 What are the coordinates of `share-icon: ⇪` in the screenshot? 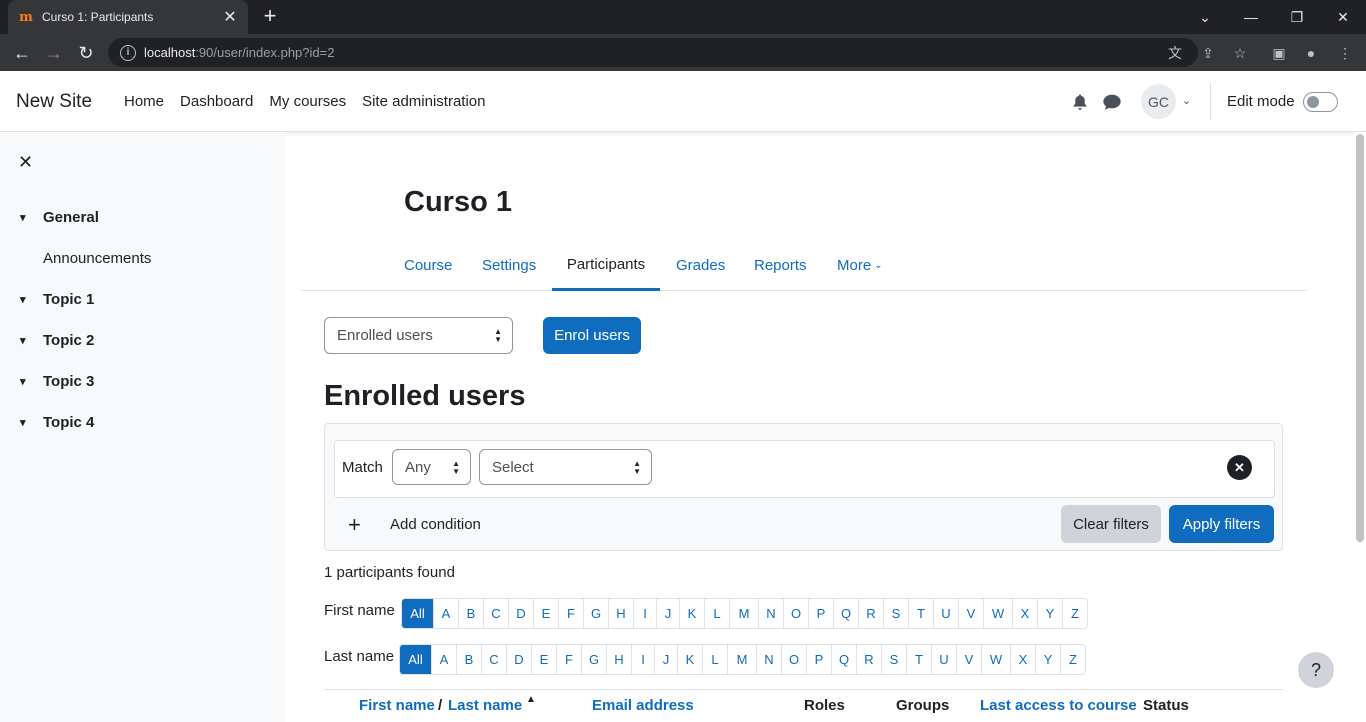 It's located at (1208, 53).